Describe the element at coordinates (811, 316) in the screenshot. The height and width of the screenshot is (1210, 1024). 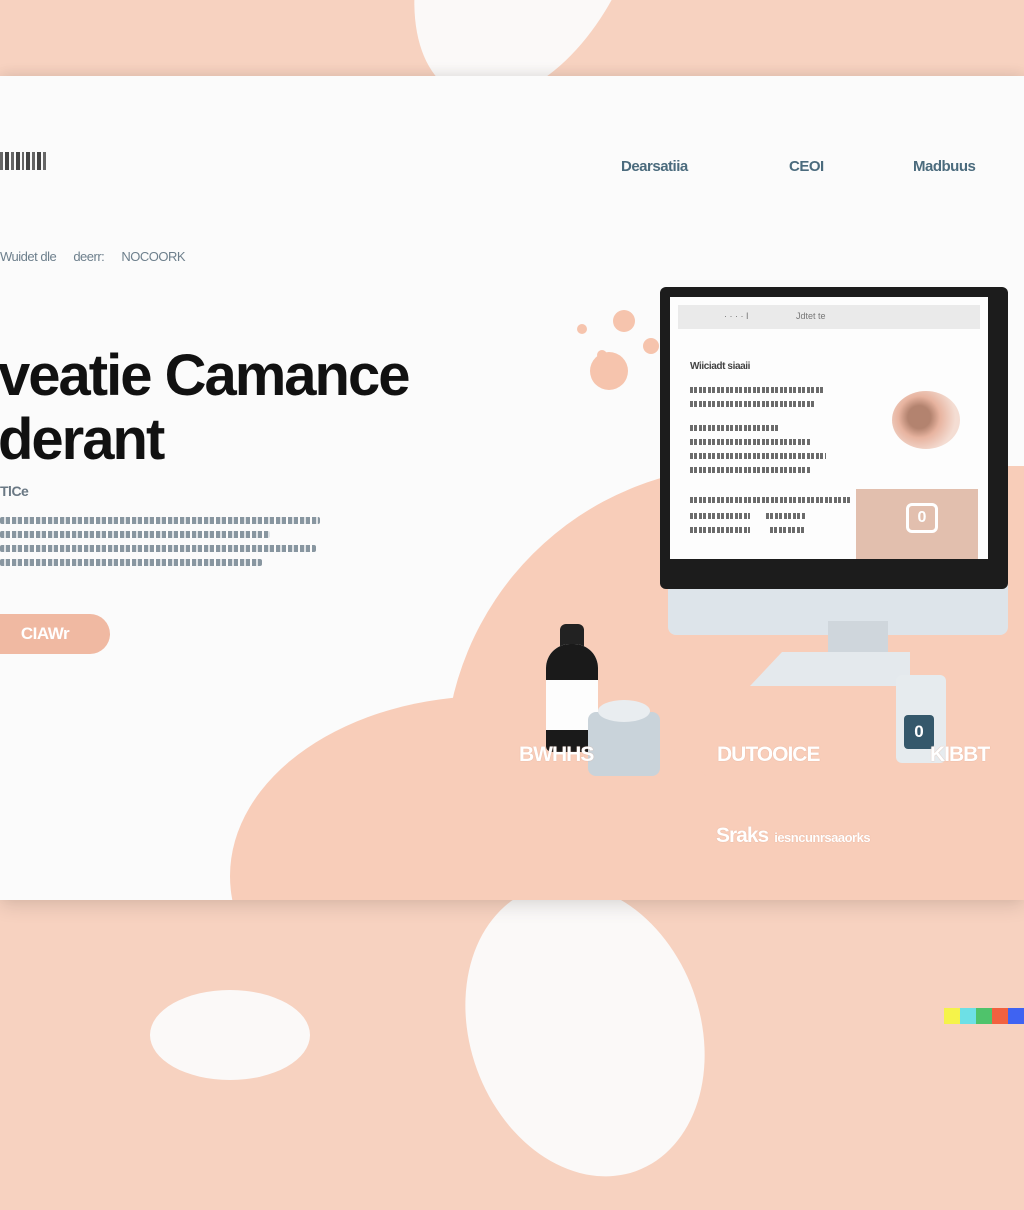
I see `screen-toolbar-right: Jdtet te` at that location.